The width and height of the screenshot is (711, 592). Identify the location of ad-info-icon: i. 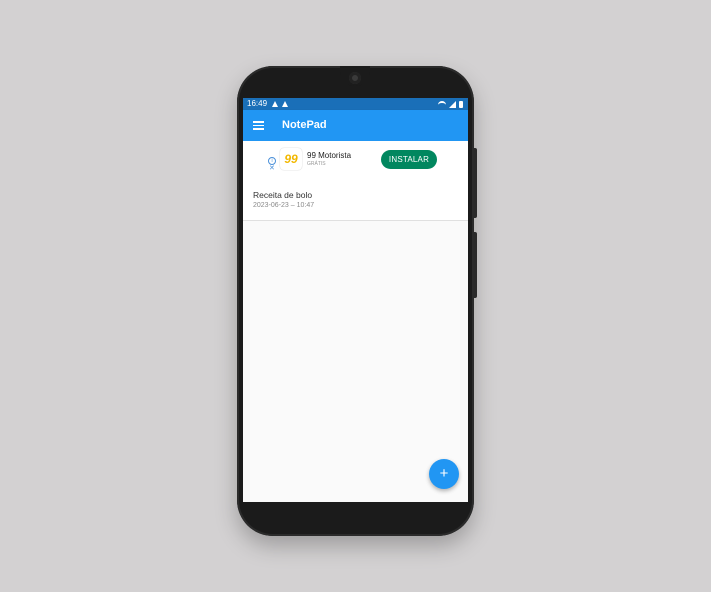
(272, 161).